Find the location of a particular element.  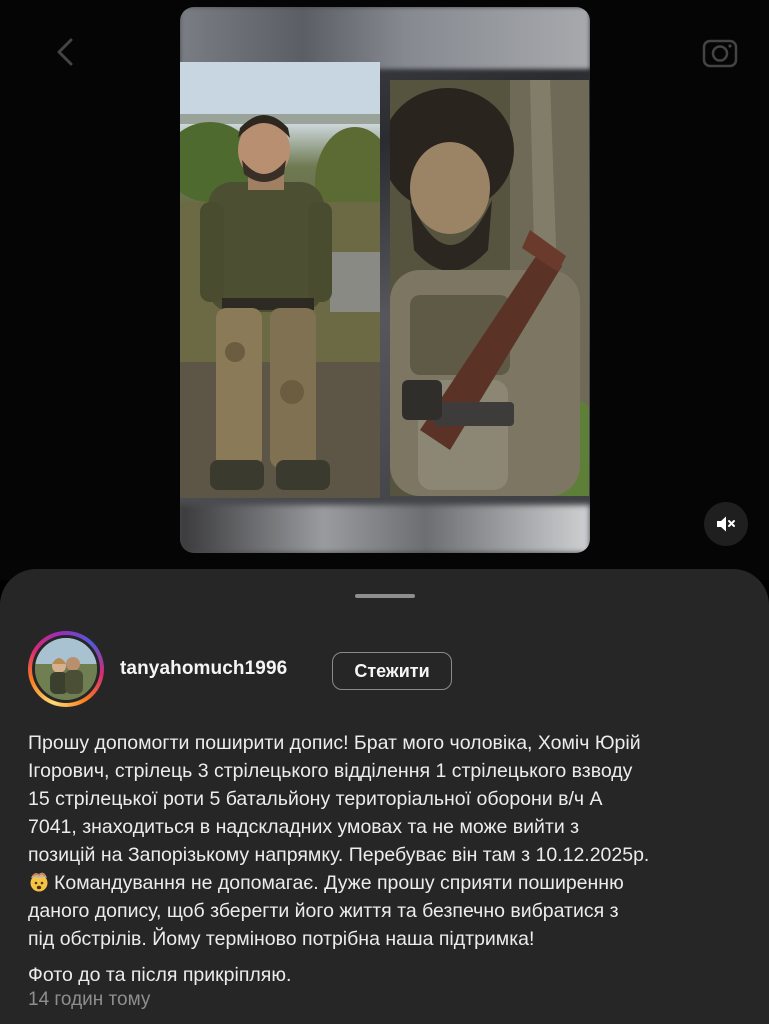

sheet-grabber-handle is located at coordinates (385, 596).